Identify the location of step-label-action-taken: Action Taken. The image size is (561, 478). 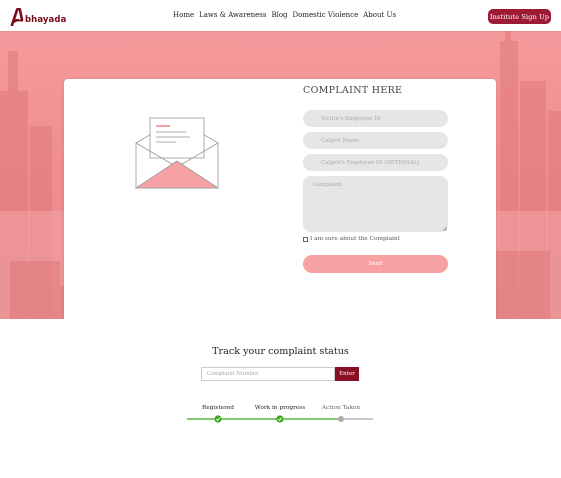
(341, 408).